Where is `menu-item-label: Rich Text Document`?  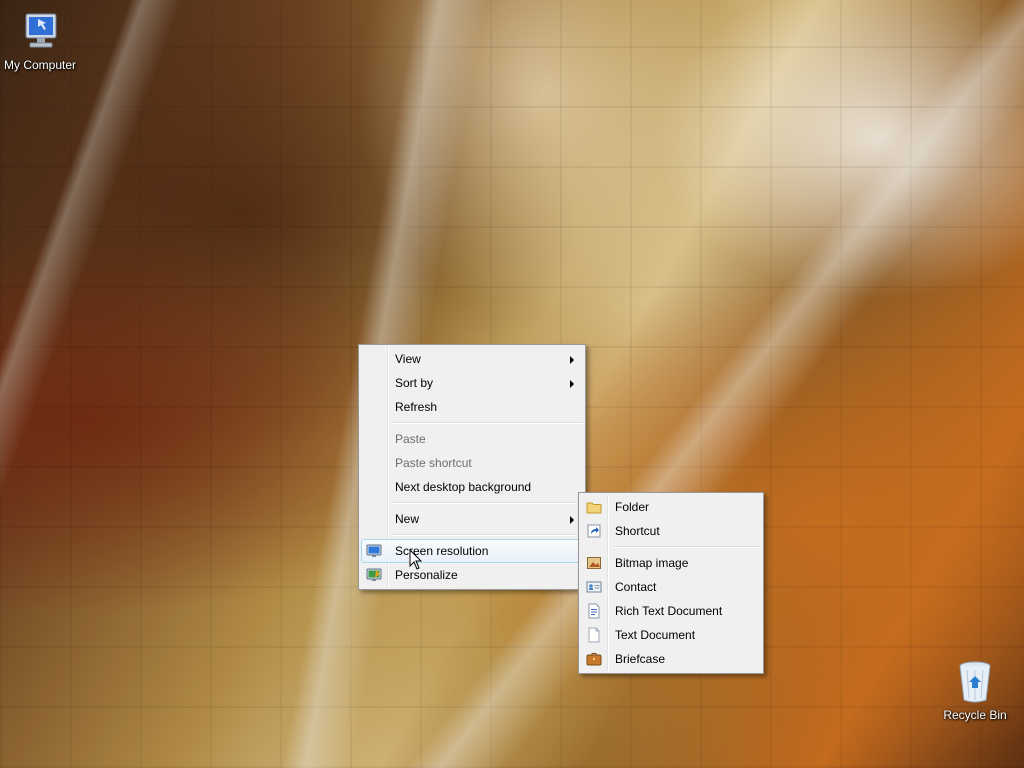 menu-item-label: Rich Text Document is located at coordinates (669, 611).